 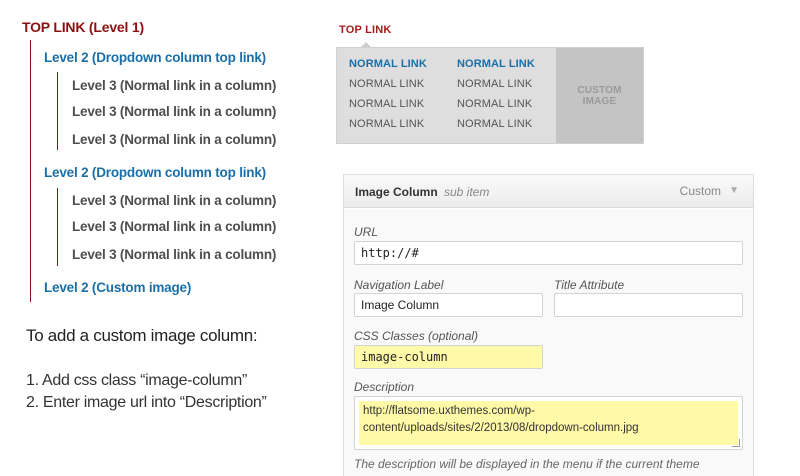 What do you see at coordinates (142, 335) in the screenshot?
I see `howto-title: To add a custom image column:` at bounding box center [142, 335].